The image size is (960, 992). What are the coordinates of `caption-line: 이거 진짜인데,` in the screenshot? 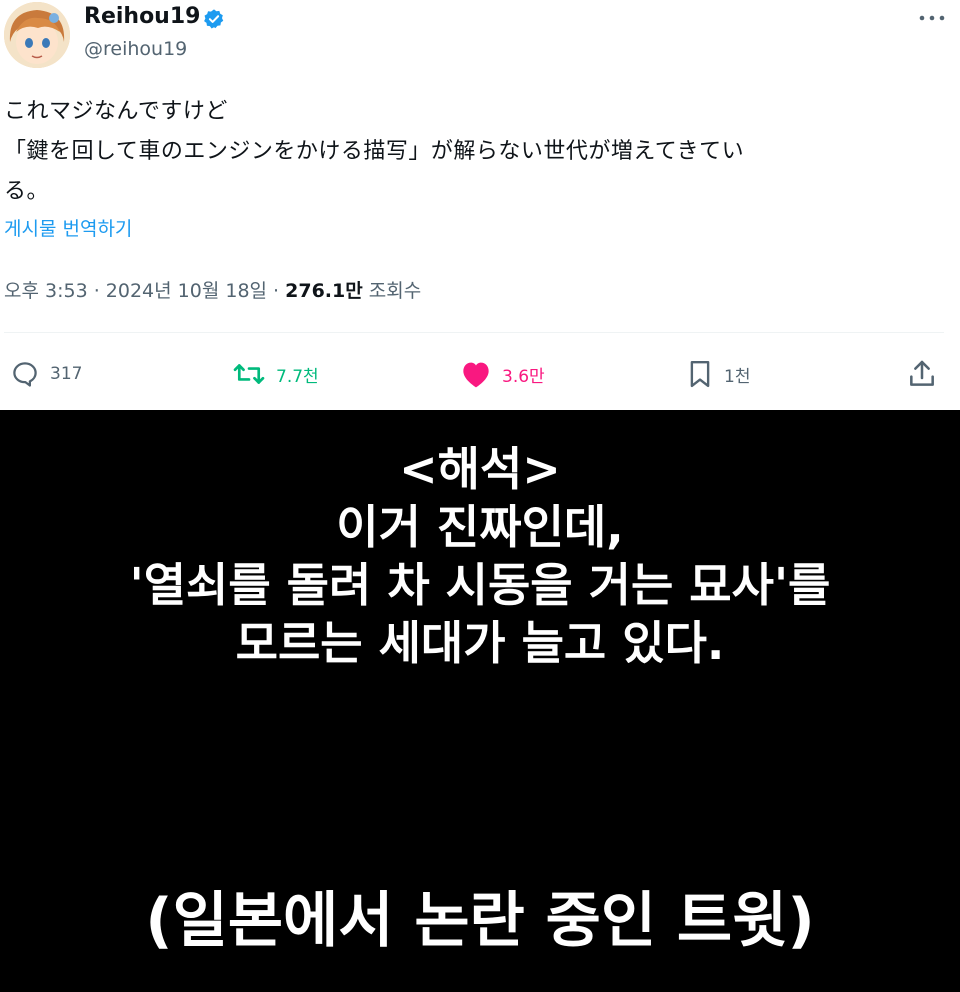 It's located at (480, 527).